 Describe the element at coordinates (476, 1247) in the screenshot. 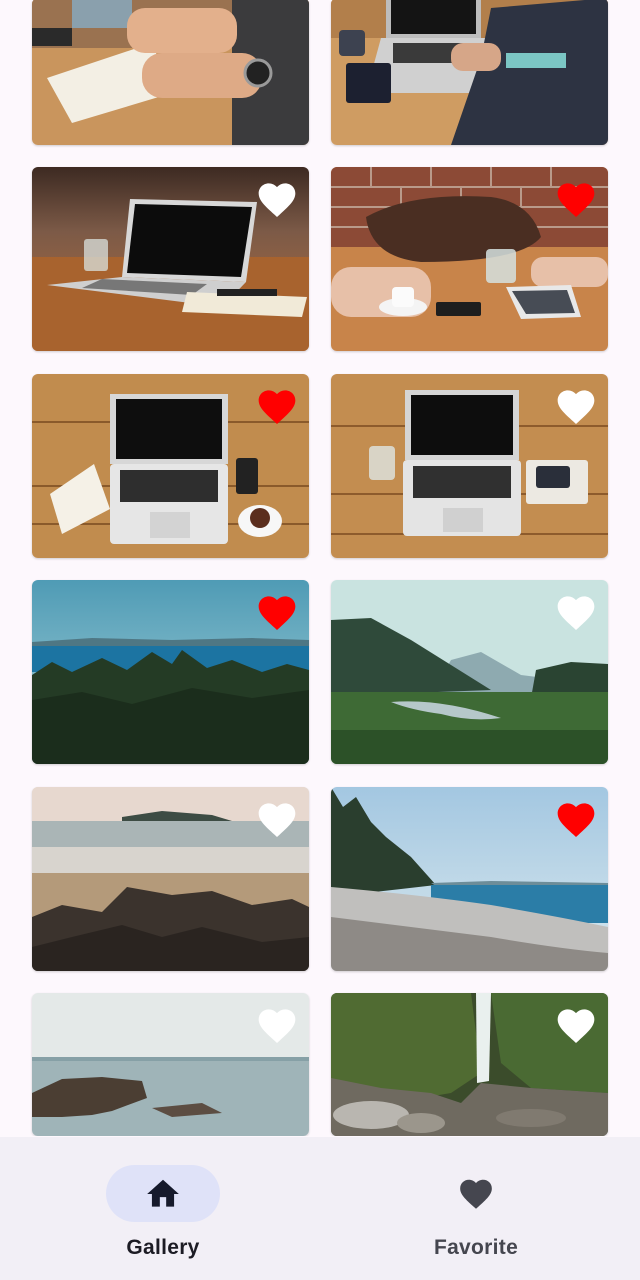

I see `nav-label-favorite: Favorite` at that location.